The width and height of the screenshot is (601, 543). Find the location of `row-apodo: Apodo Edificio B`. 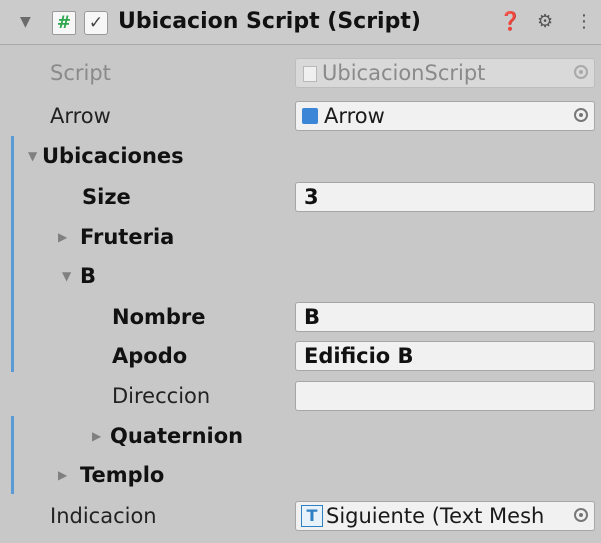

row-apodo: Apodo Edificio B is located at coordinates (300, 356).